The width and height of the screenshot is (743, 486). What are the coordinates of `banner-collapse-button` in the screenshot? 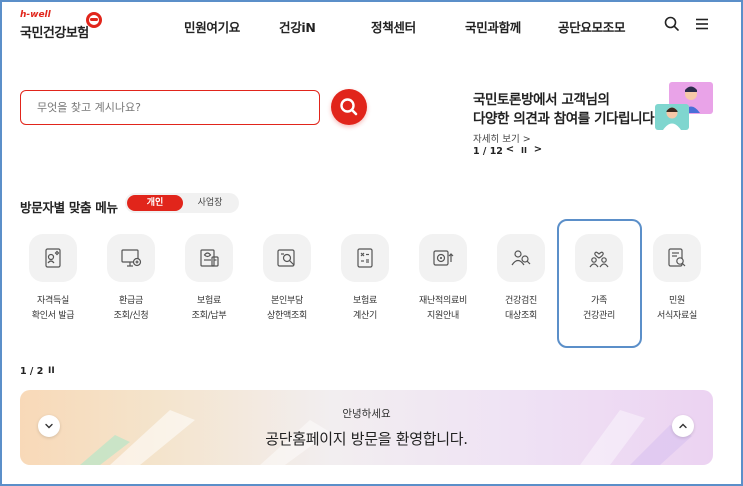 It's located at (683, 426).